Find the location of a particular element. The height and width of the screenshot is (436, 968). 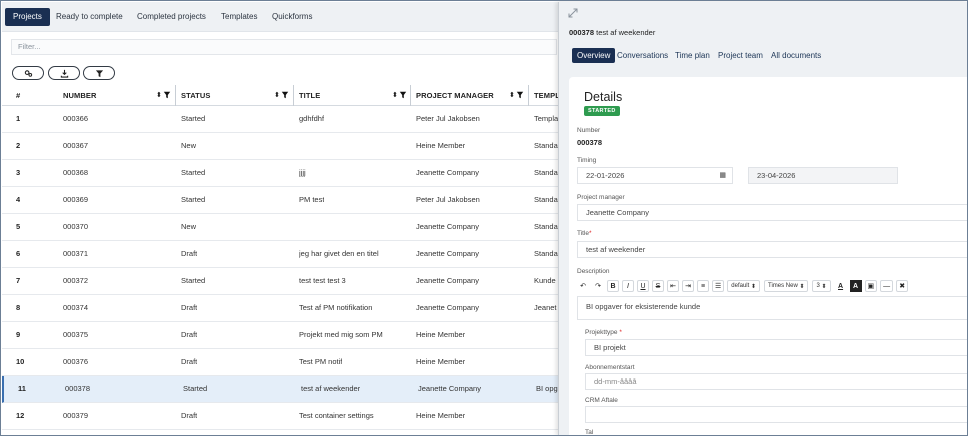

tab-ready-to-complete: Ready to complete is located at coordinates (89, 17).